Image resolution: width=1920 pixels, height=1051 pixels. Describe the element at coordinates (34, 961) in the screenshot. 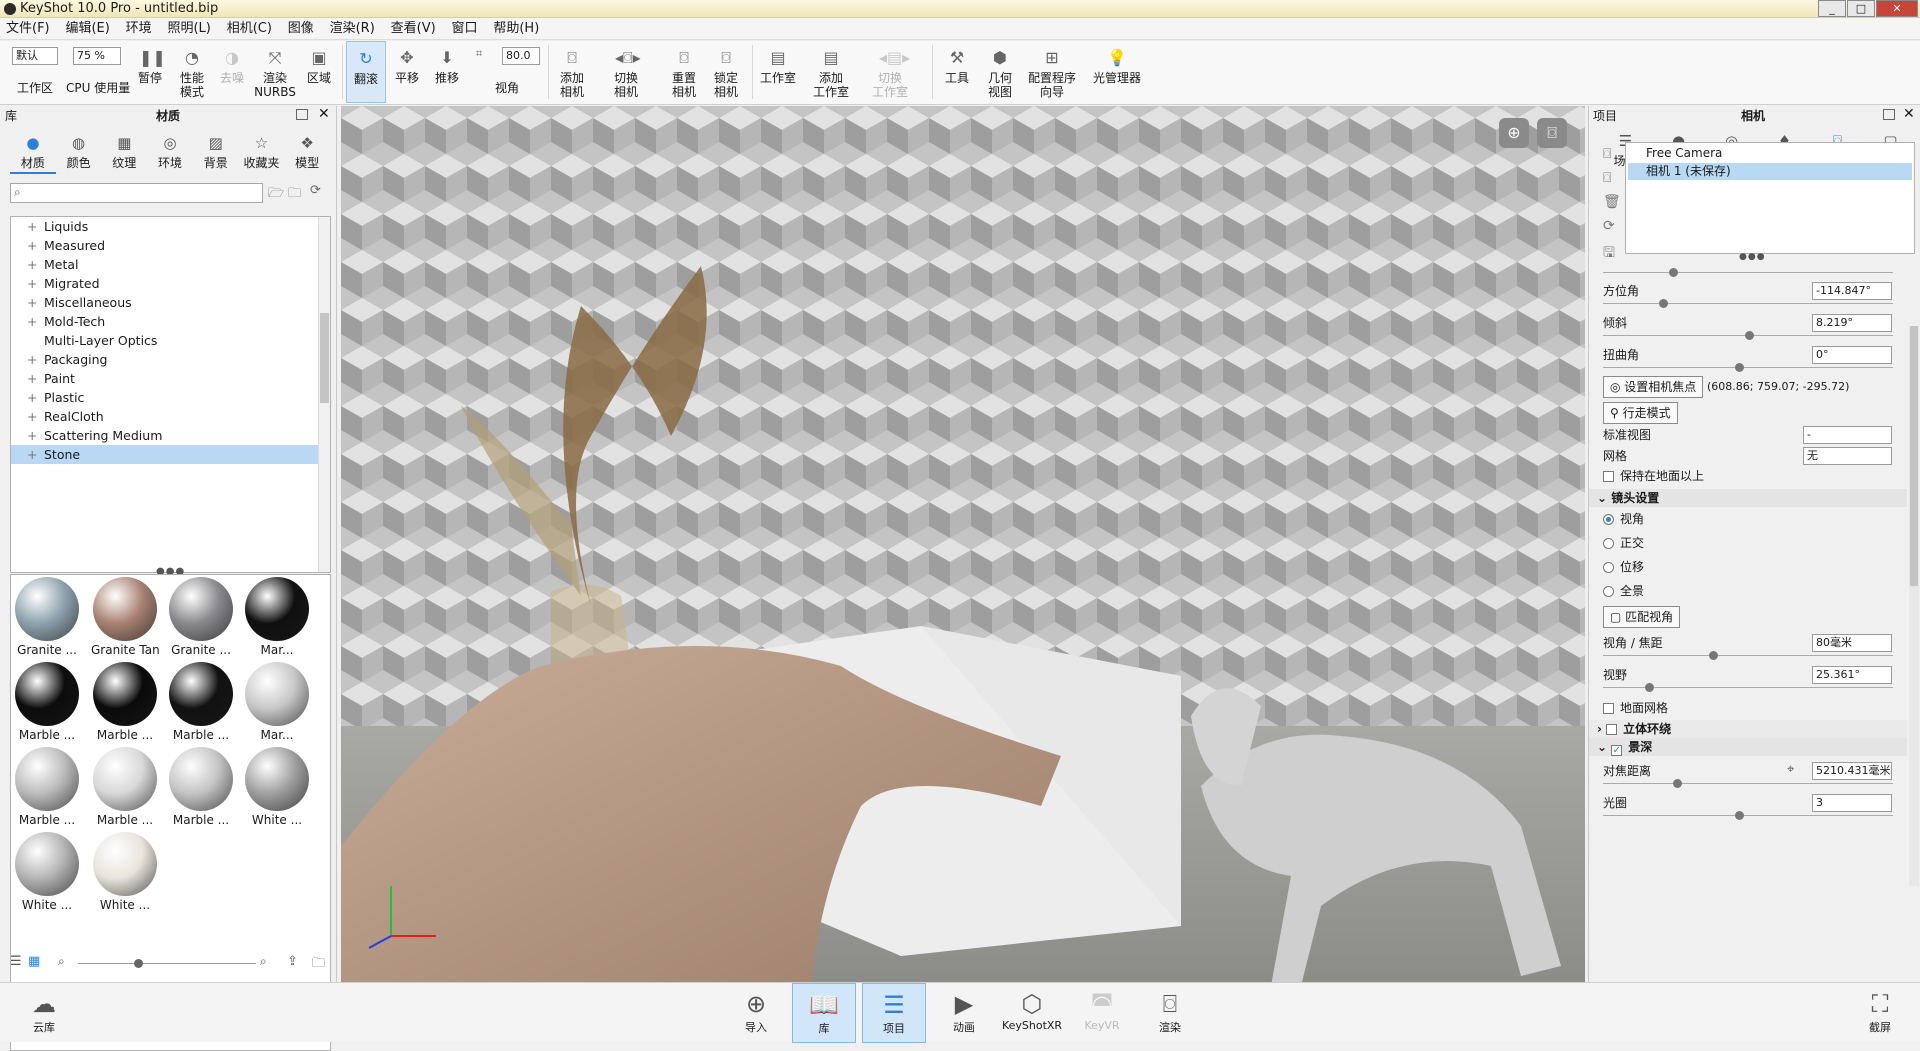

I see `grid-view-icon: ▦` at that location.